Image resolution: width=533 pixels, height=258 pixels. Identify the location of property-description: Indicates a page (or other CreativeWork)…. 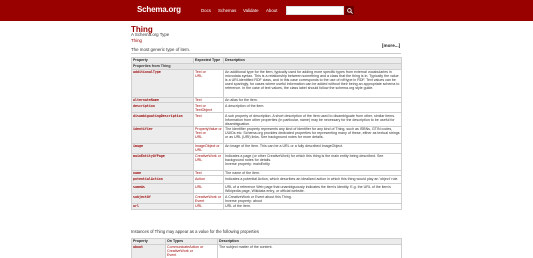
(312, 161).